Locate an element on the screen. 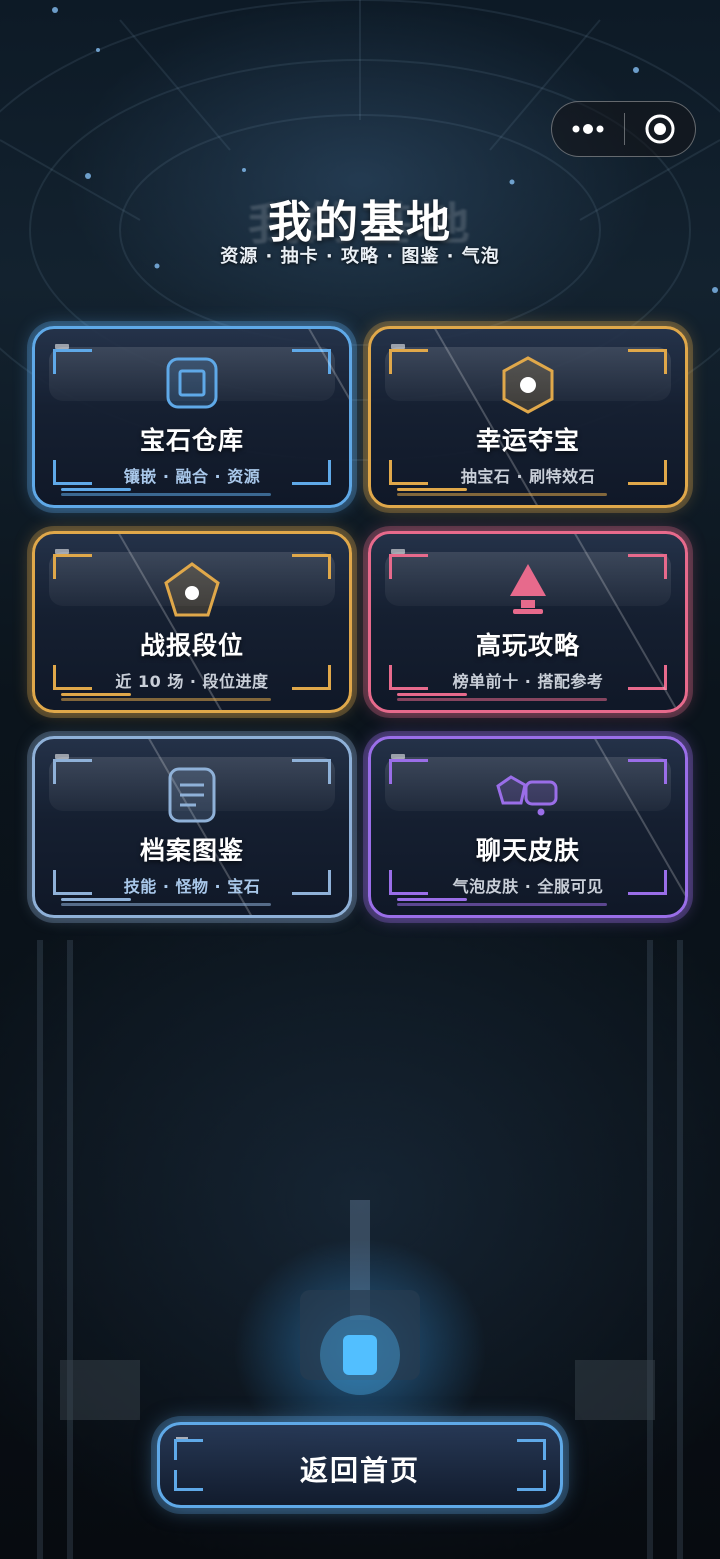 Image resolution: width=720 pixels, height=1559 pixels. card-title: 宝石仓库 is located at coordinates (191, 440).